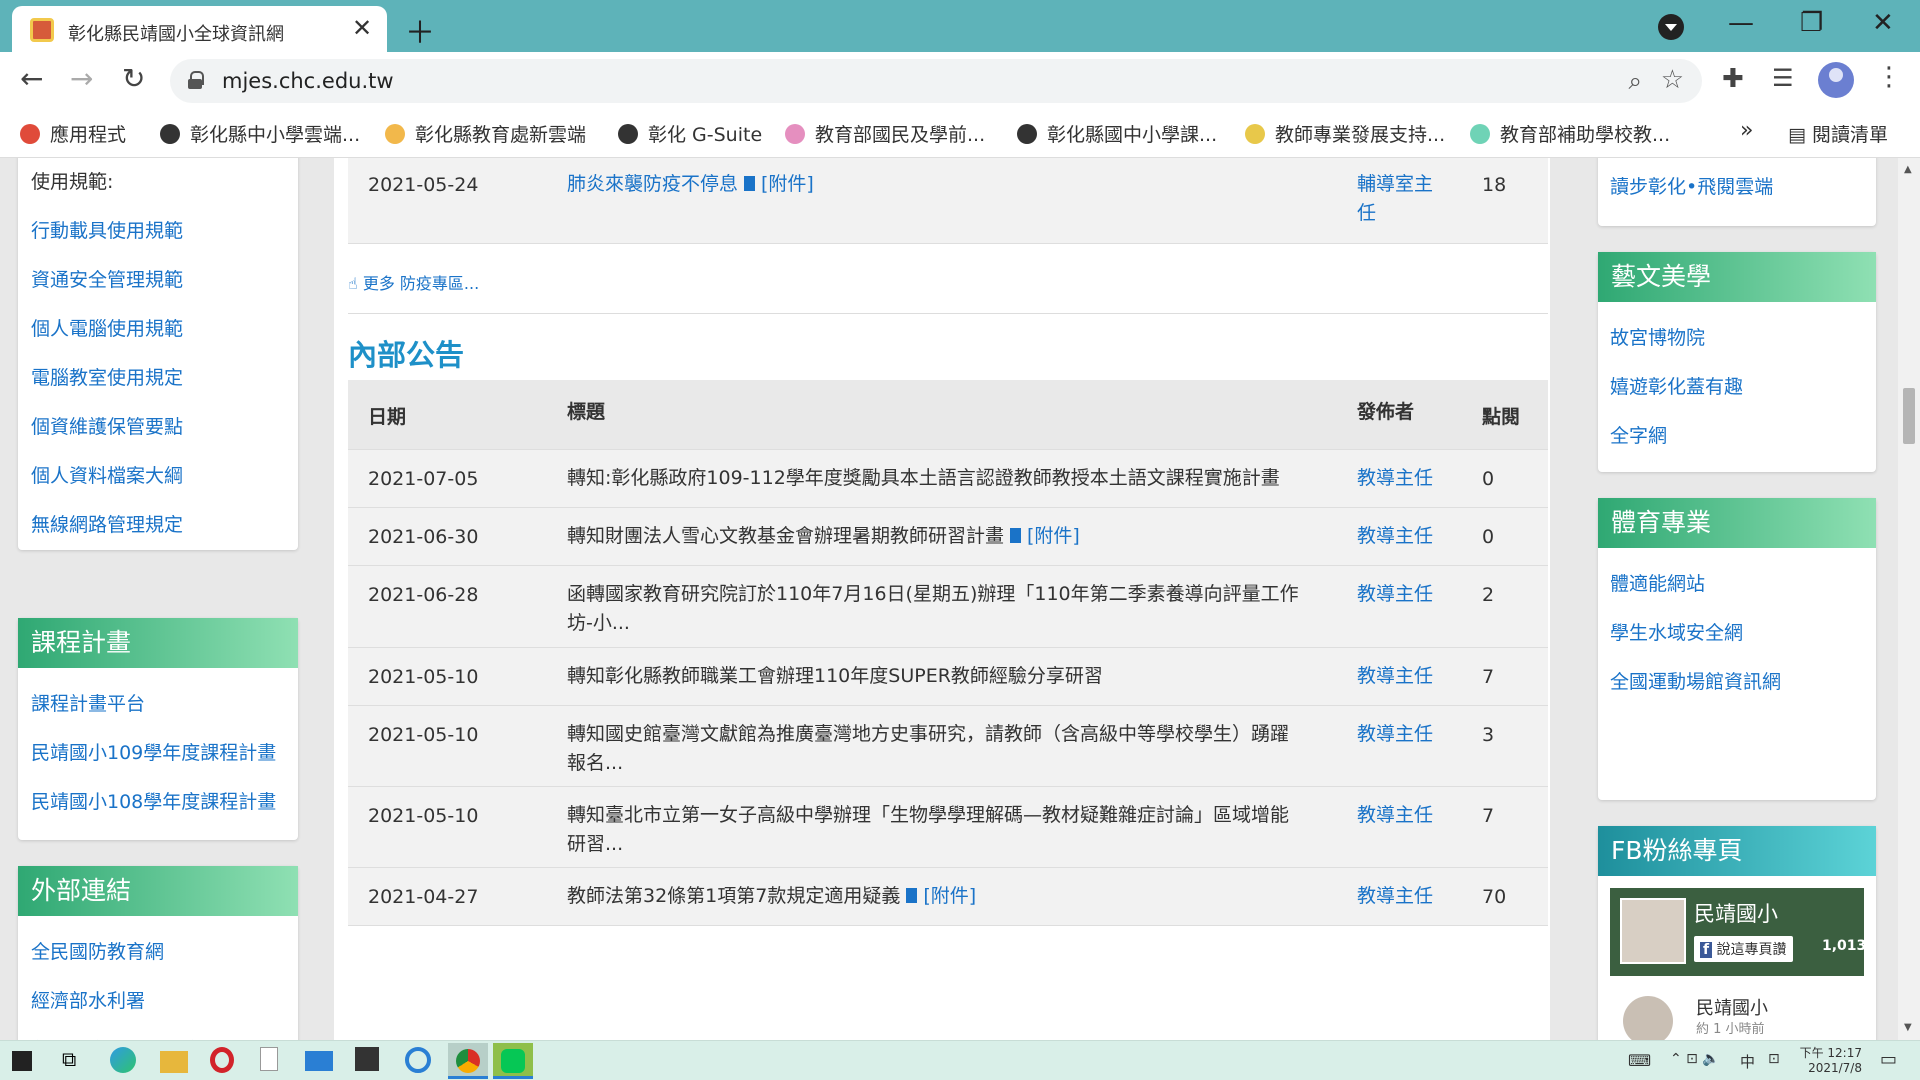  What do you see at coordinates (158, 476) in the screenshot?
I see `usage-rule-link: 個人資料檔案大綱` at bounding box center [158, 476].